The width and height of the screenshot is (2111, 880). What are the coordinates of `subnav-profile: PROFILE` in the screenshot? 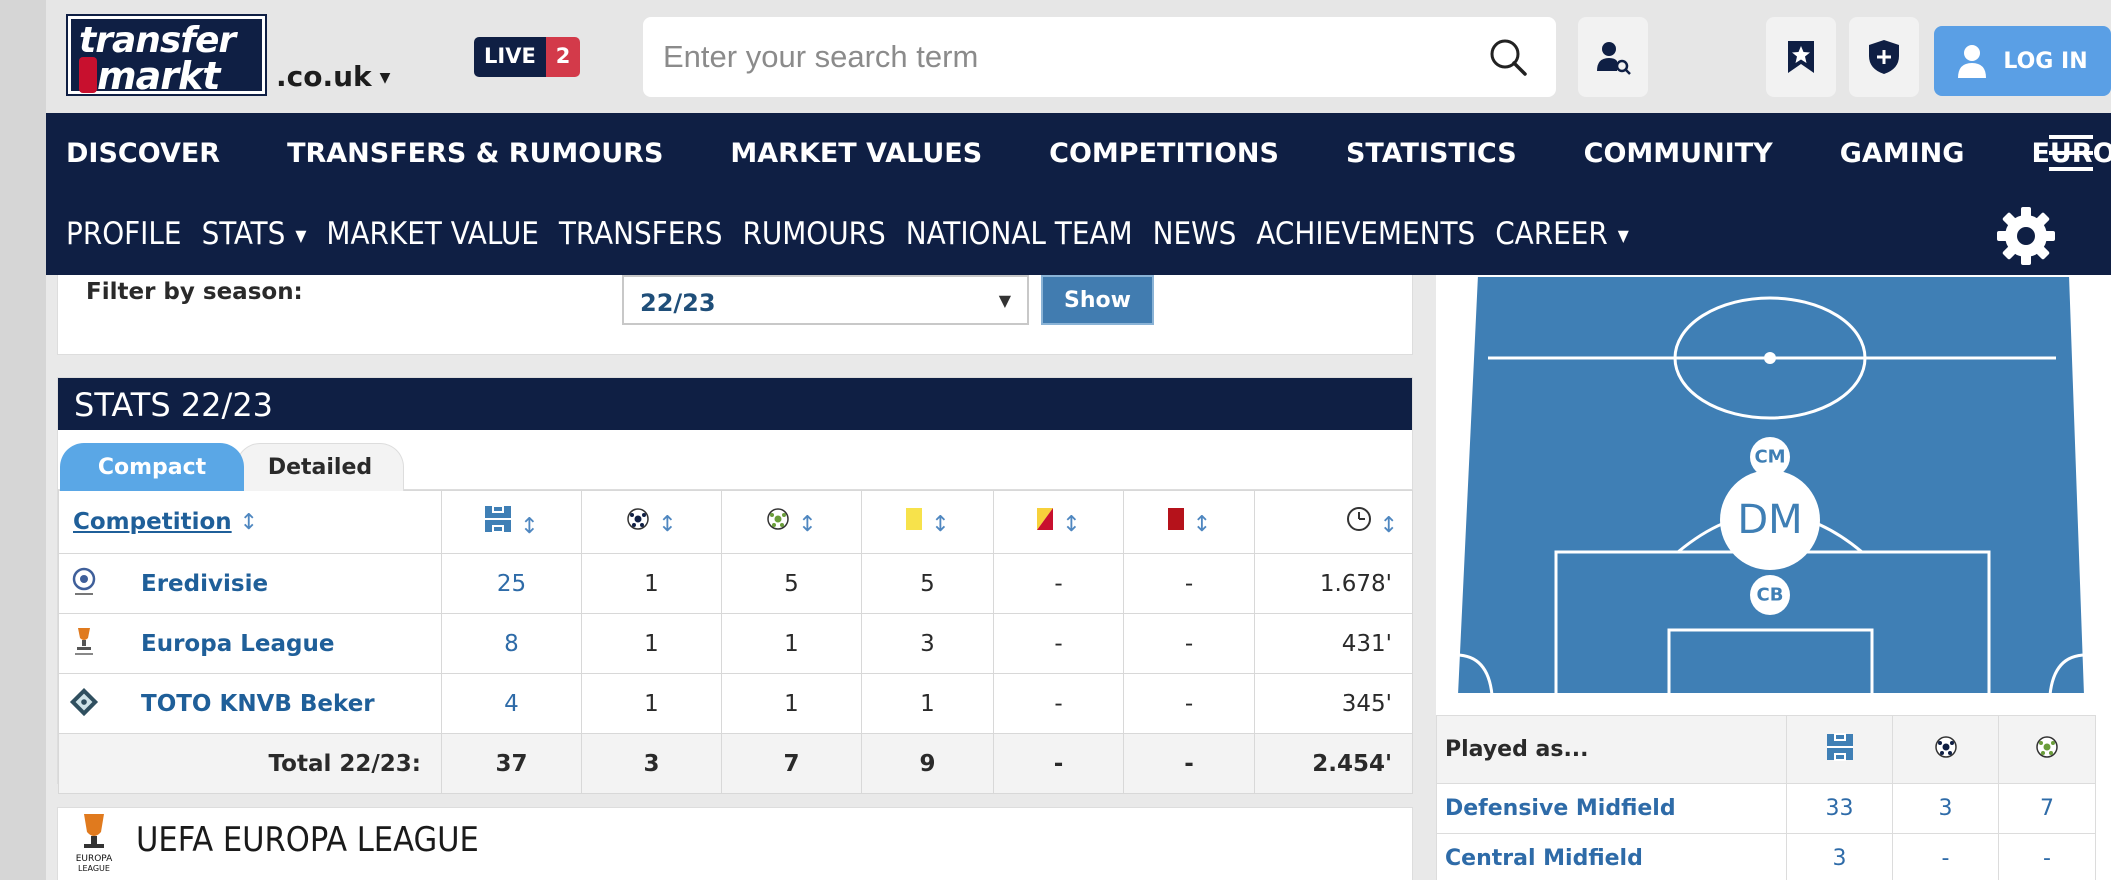 It's located at (124, 234).